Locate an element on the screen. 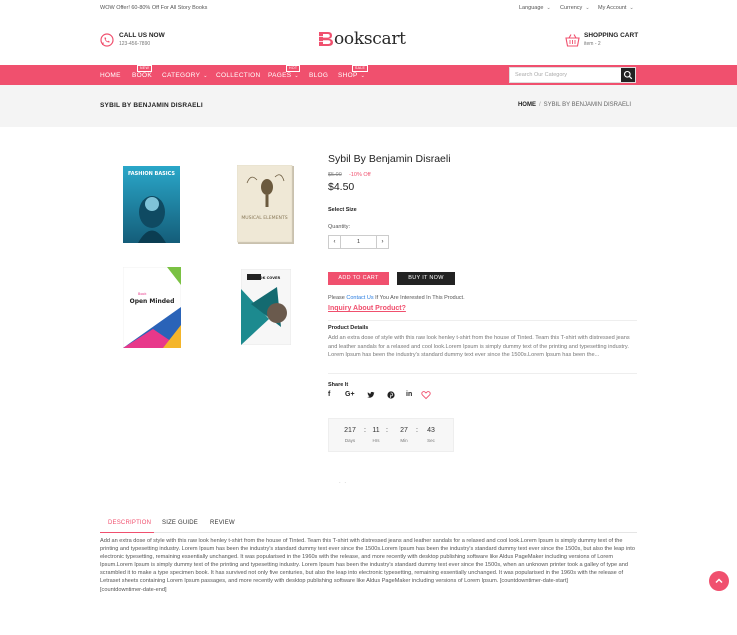  google-plus-icon: G+ is located at coordinates (350, 394).